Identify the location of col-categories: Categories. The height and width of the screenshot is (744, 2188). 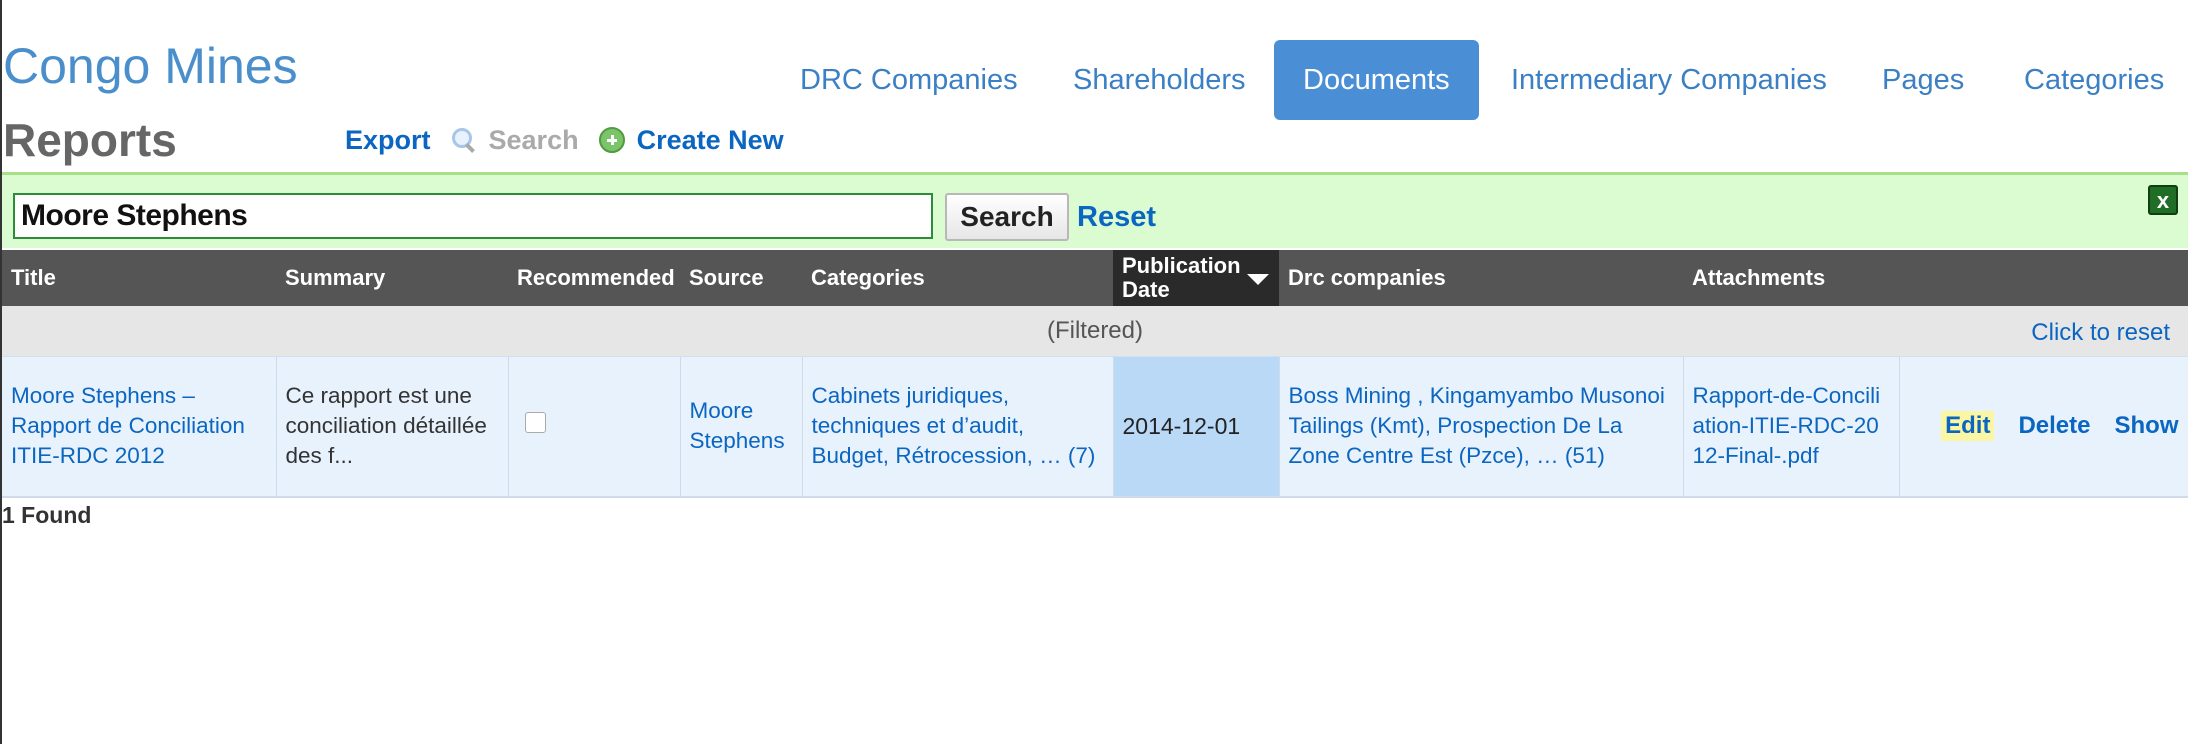
(957, 278).